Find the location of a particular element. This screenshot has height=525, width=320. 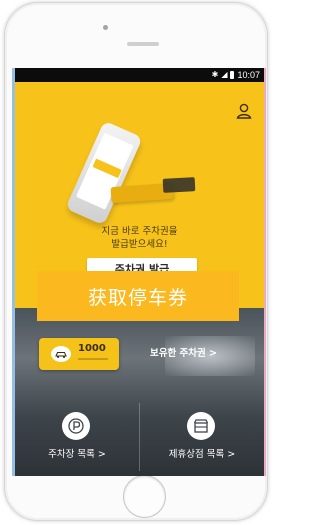

hero-subtitle: 지금 바로 주차권을 발급받으세요! is located at coordinates (139, 238).